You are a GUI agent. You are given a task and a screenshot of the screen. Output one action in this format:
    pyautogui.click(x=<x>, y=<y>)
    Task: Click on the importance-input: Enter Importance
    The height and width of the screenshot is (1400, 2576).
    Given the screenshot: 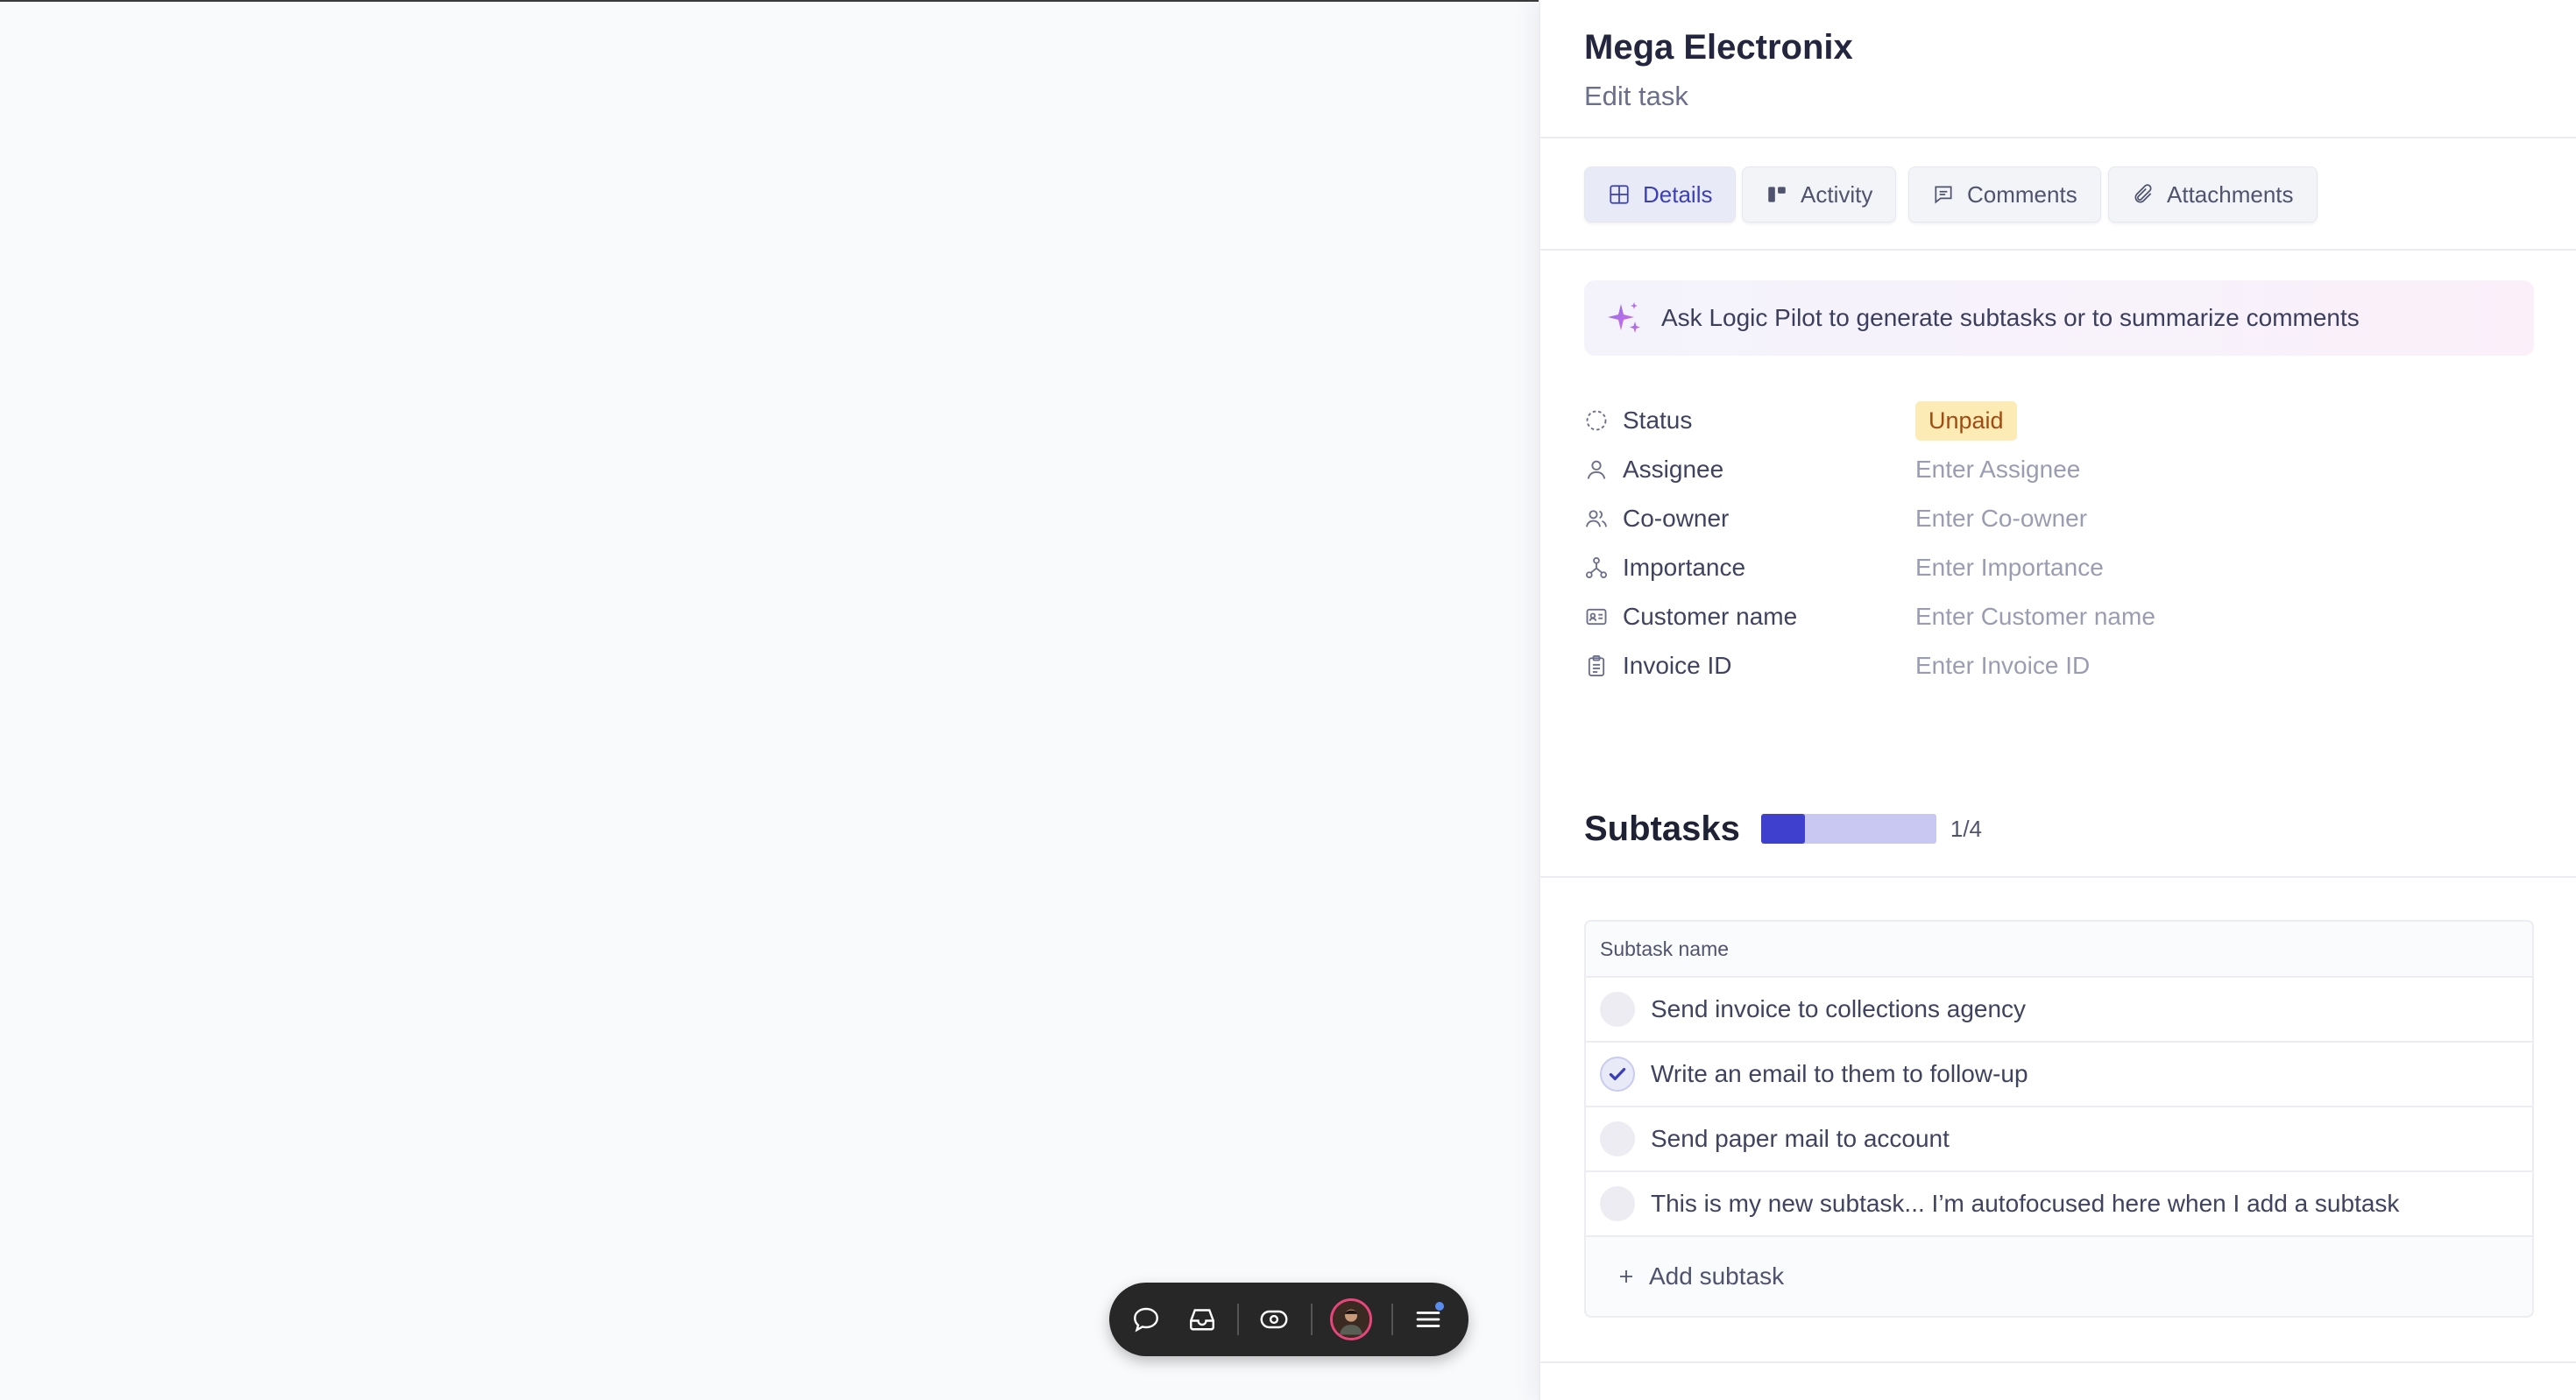 What is the action you would take?
    pyautogui.click(x=2009, y=568)
    